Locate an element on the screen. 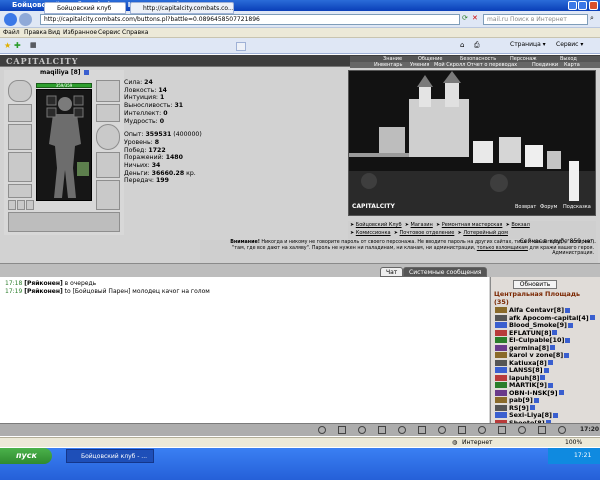 The width and height of the screenshot is (600, 480). quick-items-slots is located at coordinates (64, 222).